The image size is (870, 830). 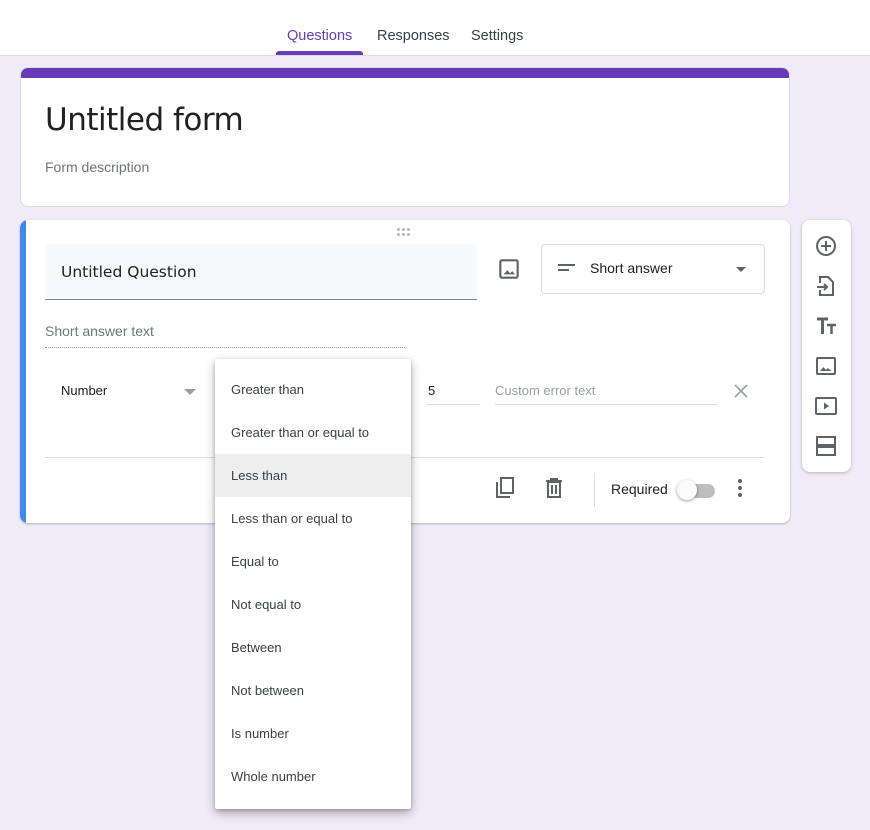 What do you see at coordinates (405, 137) in the screenshot?
I see `form-header-card: Untitled form Form description` at bounding box center [405, 137].